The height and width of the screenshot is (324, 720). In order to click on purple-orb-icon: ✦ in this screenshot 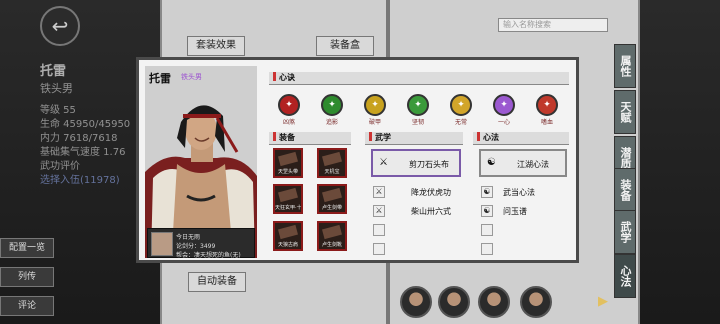, I will do `click(504, 105)`.